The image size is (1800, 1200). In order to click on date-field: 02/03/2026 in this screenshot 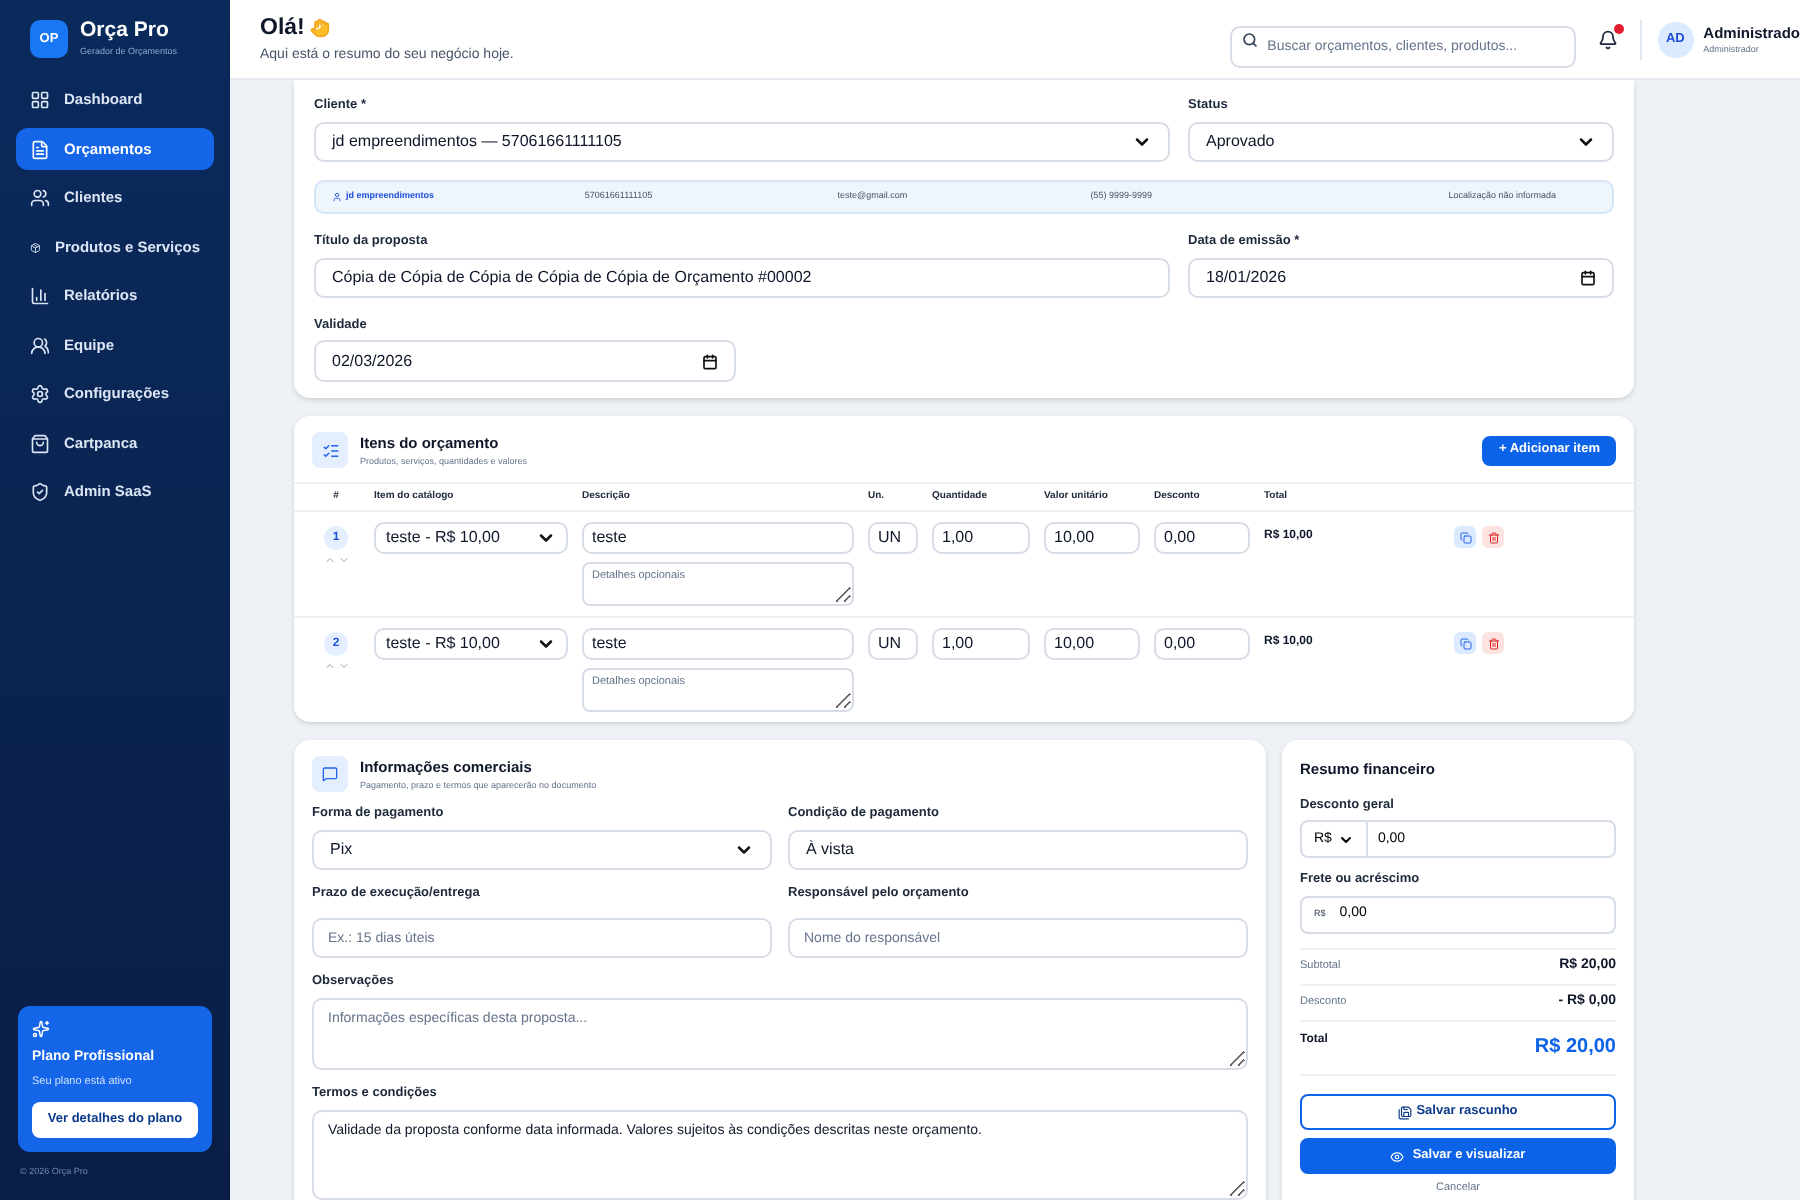, I will do `click(525, 361)`.